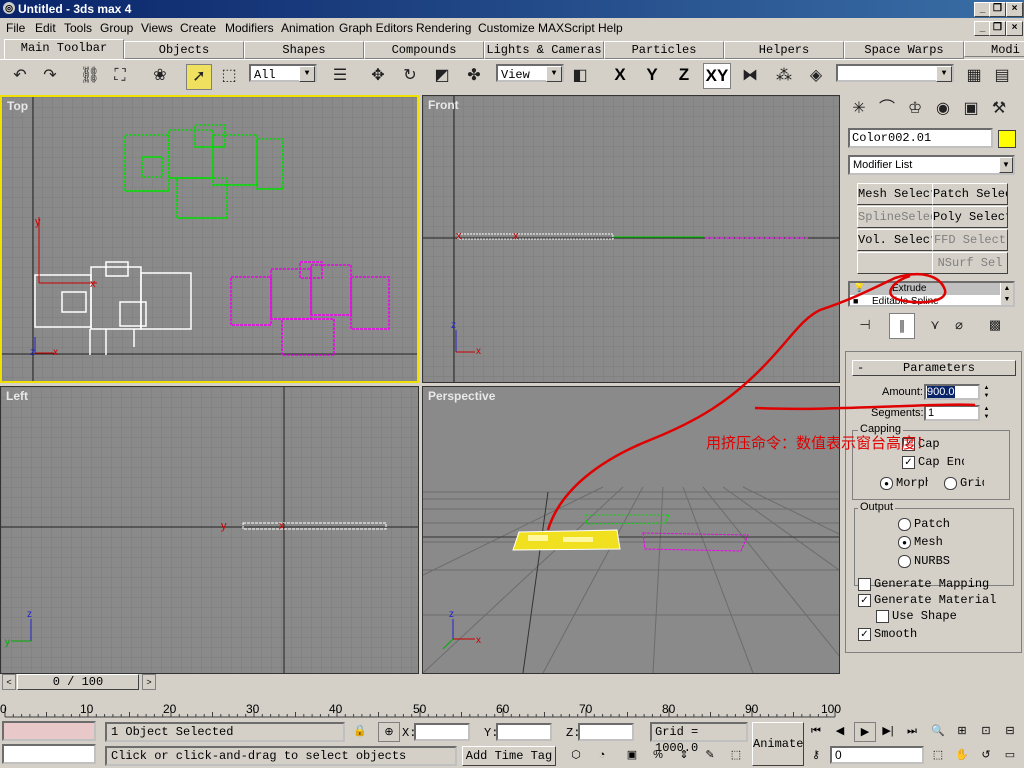 Image resolution: width=1024 pixels, height=768 pixels. What do you see at coordinates (986, 413) in the screenshot?
I see `segments-spinner: ▲ ▼` at bounding box center [986, 413].